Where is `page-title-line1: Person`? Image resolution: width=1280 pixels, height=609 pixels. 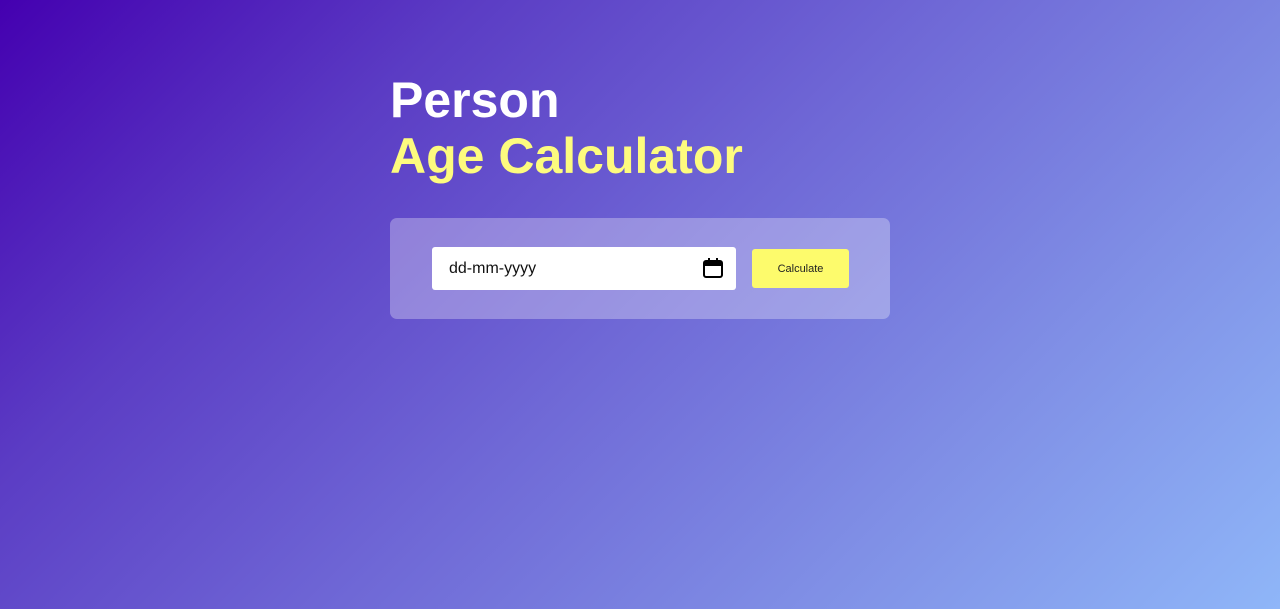
page-title-line1: Person is located at coordinates (475, 100).